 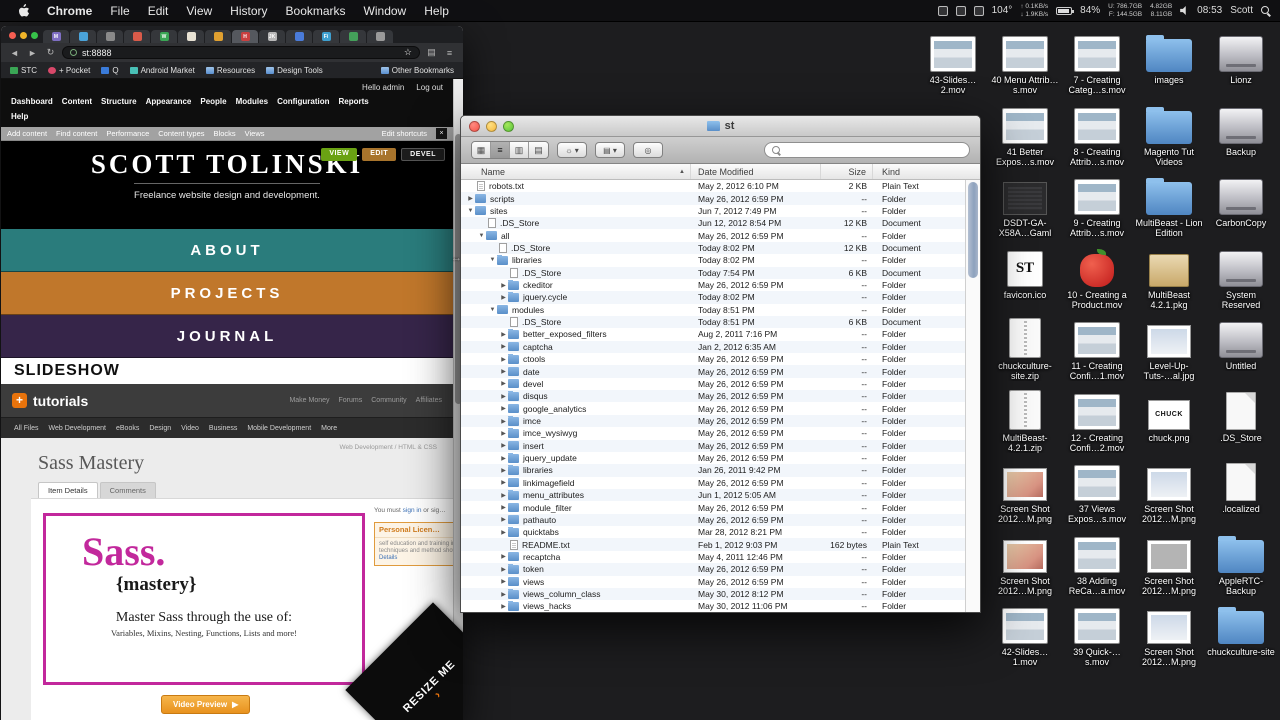 What do you see at coordinates (19, 116) in the screenshot?
I see `drupal-help-link: Help` at bounding box center [19, 116].